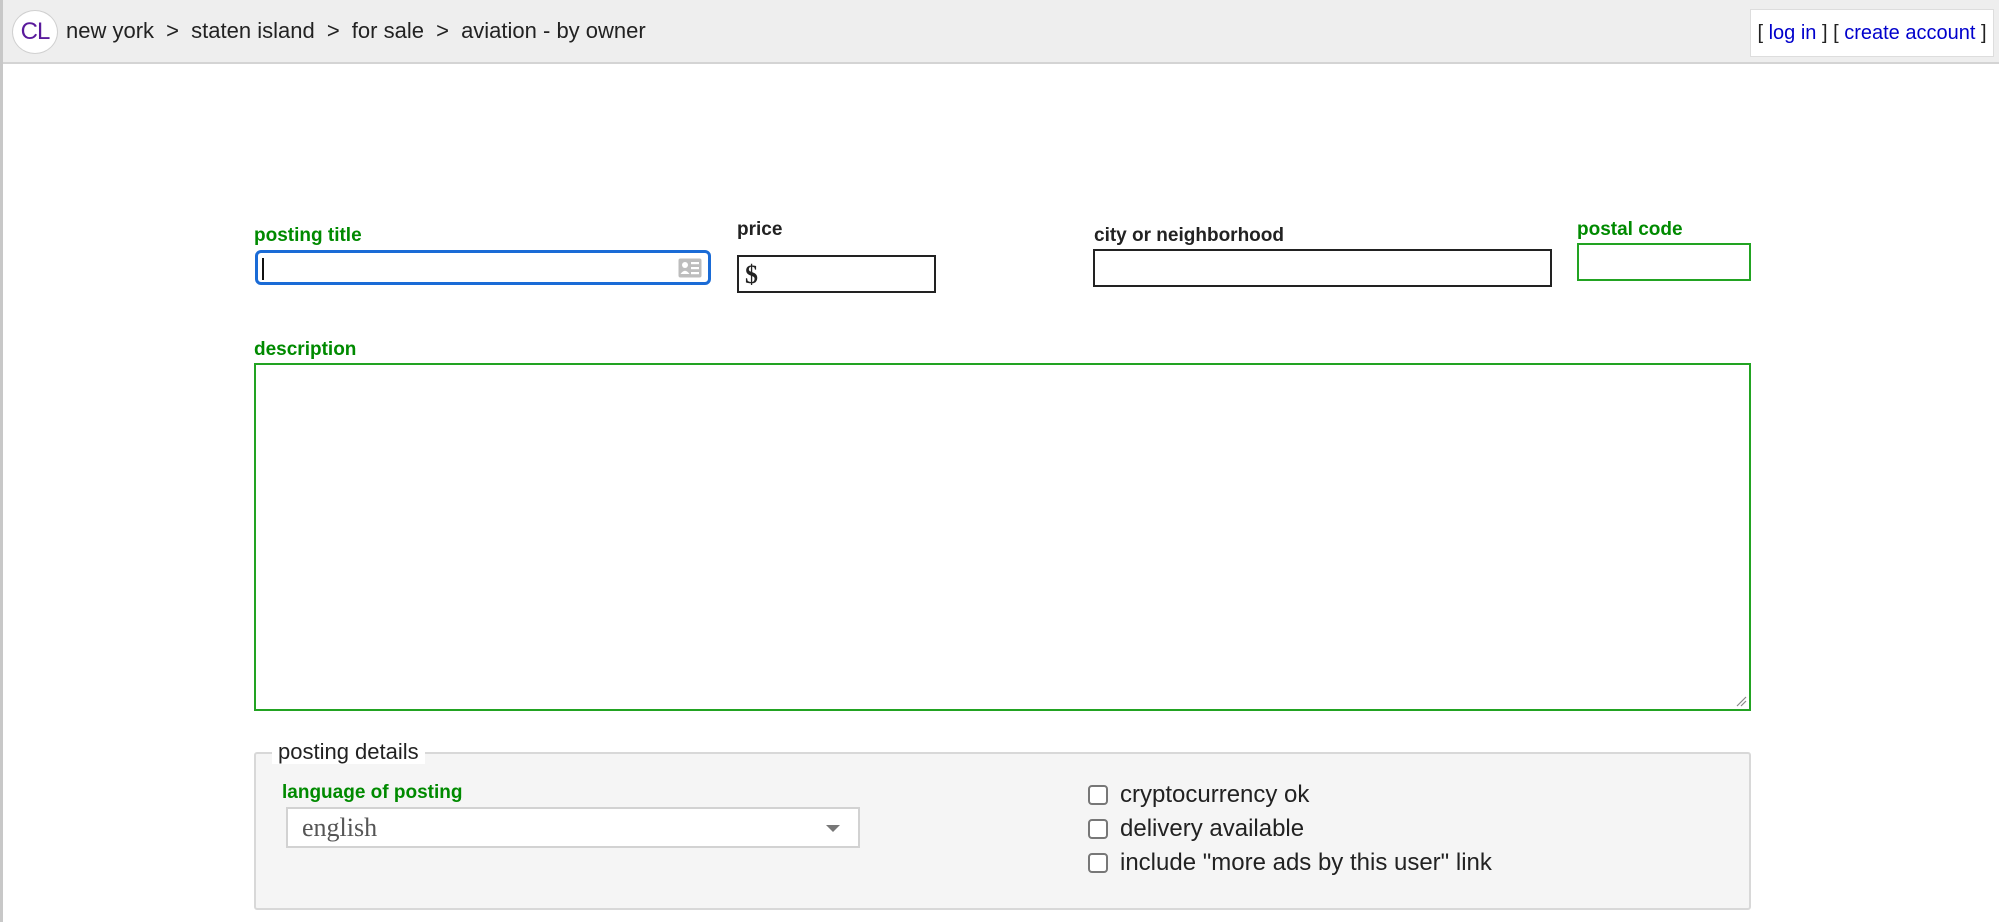  Describe the element at coordinates (1909, 33) in the screenshot. I see `create-account-link: create account` at that location.